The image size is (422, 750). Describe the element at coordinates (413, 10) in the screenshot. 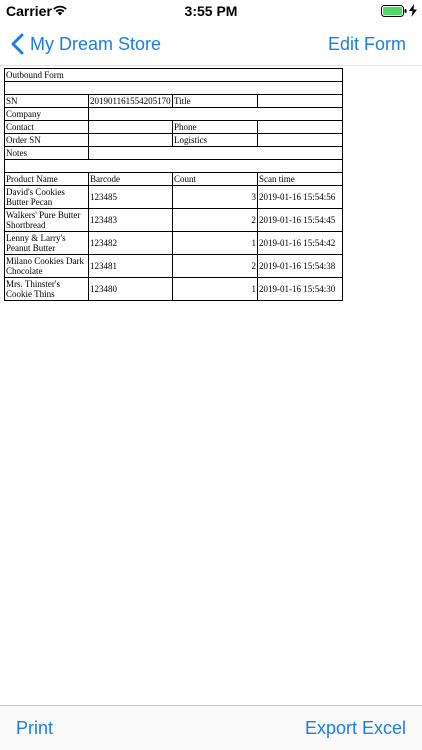

I see `charging-bolt-icon` at that location.